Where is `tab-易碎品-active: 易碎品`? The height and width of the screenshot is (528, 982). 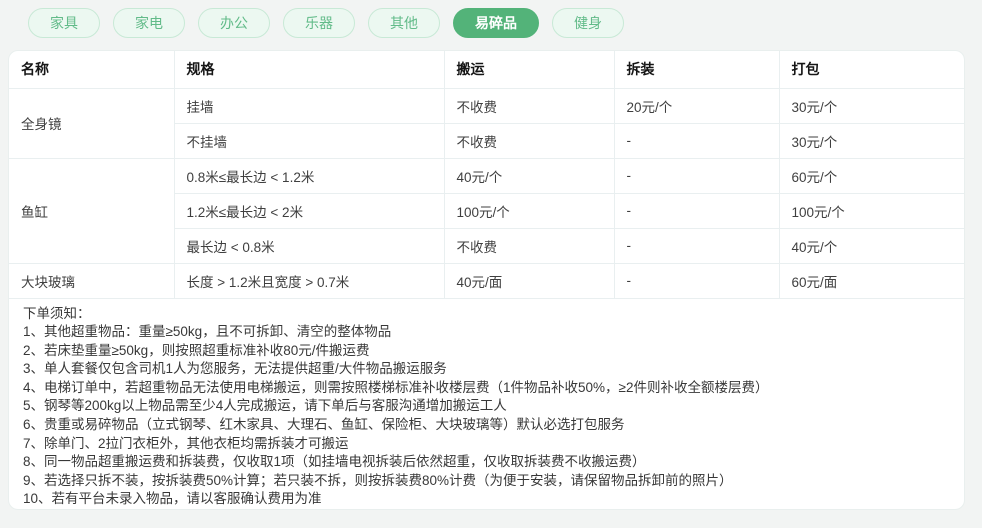 tab-易碎品-active: 易碎品 is located at coordinates (496, 23).